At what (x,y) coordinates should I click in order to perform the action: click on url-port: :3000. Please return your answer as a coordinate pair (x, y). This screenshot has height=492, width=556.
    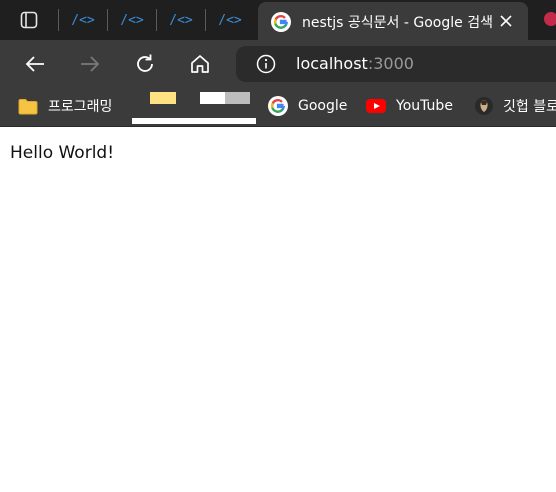
    Looking at the image, I should click on (390, 63).